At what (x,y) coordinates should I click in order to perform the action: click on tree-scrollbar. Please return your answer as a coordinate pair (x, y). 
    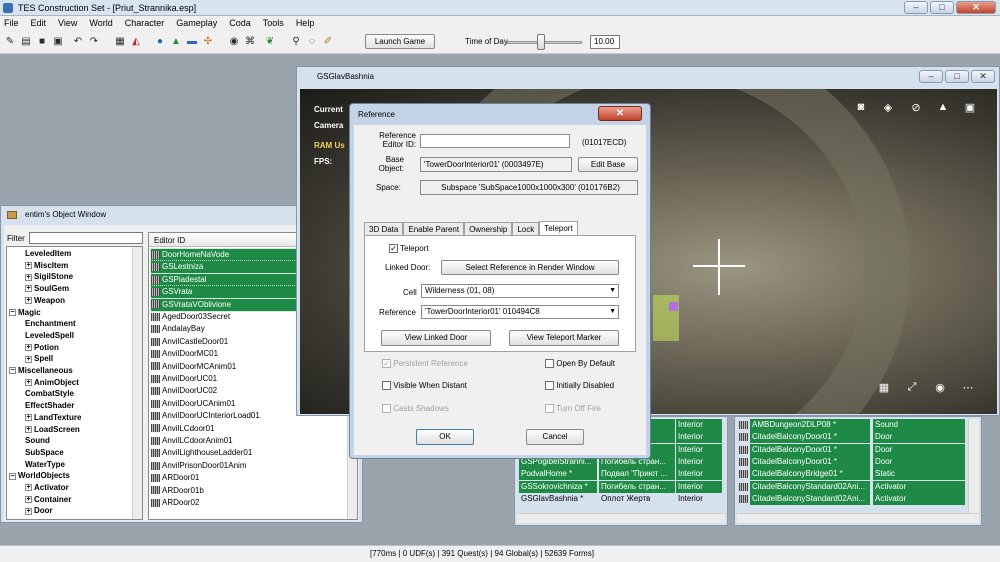
    Looking at the image, I should click on (137, 383).